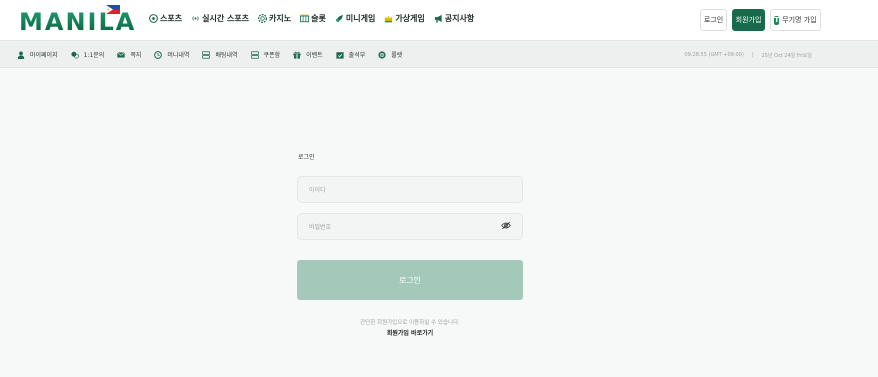 Image resolution: width=878 pixels, height=377 pixels. I want to click on auth-buttons: 로그인 회원가입 T 무기명 가입, so click(760, 20).